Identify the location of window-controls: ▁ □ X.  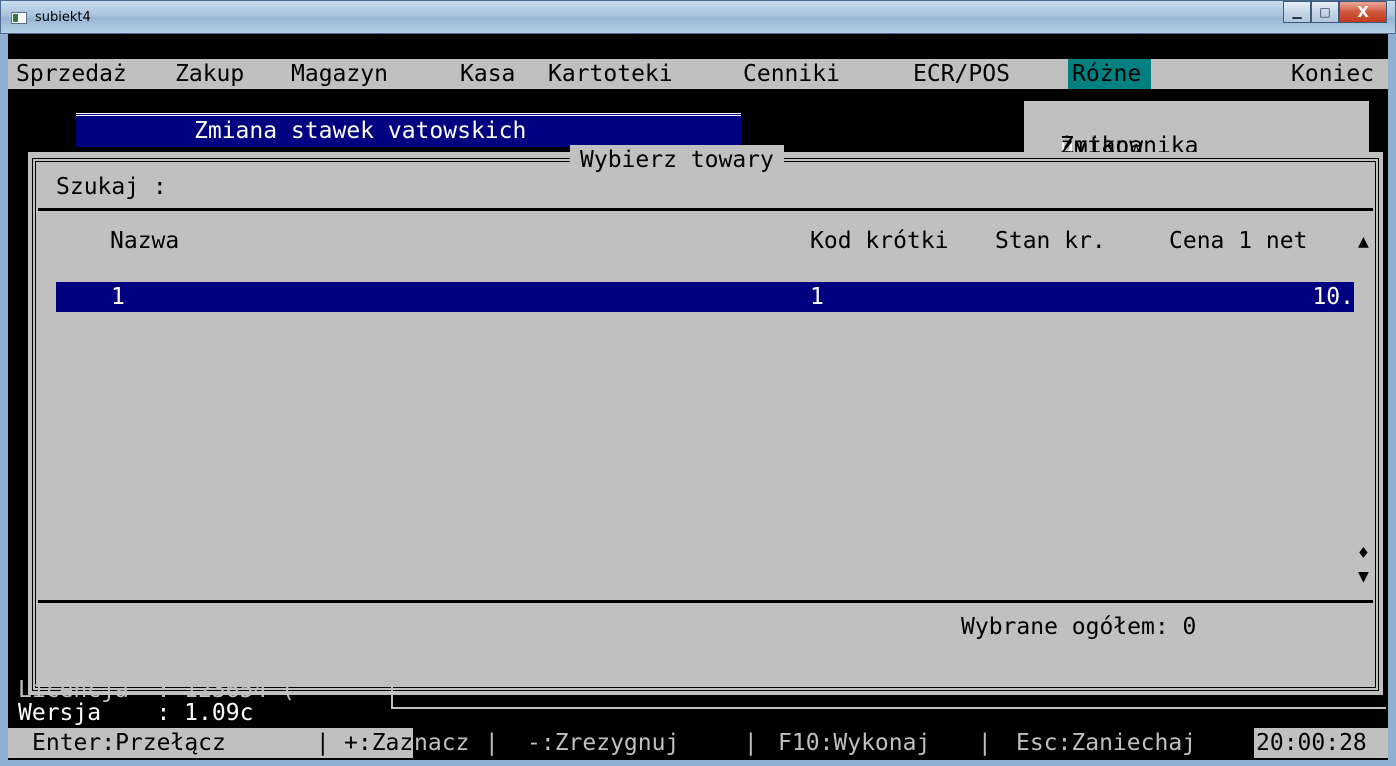
(1335, 12).